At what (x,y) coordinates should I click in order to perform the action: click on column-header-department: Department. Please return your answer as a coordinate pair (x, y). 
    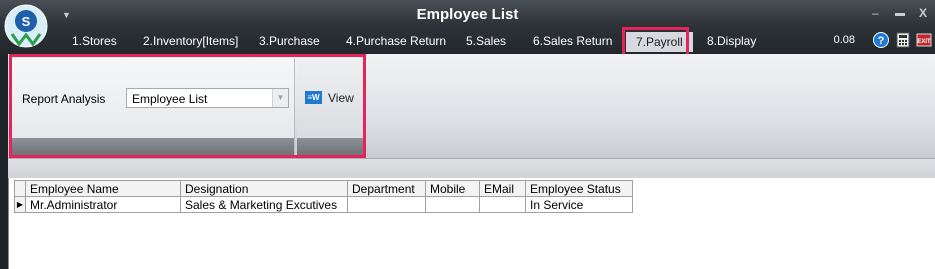
    Looking at the image, I should click on (386, 188).